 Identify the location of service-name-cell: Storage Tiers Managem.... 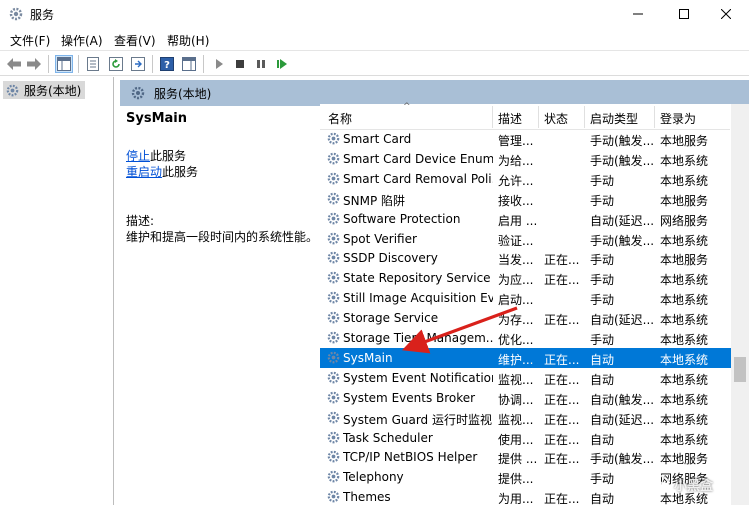
(418, 338).